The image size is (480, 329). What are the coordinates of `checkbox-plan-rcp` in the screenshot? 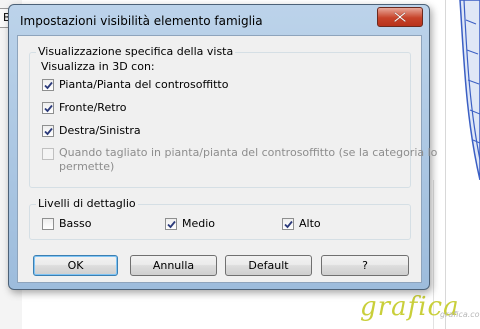 It's located at (48, 84).